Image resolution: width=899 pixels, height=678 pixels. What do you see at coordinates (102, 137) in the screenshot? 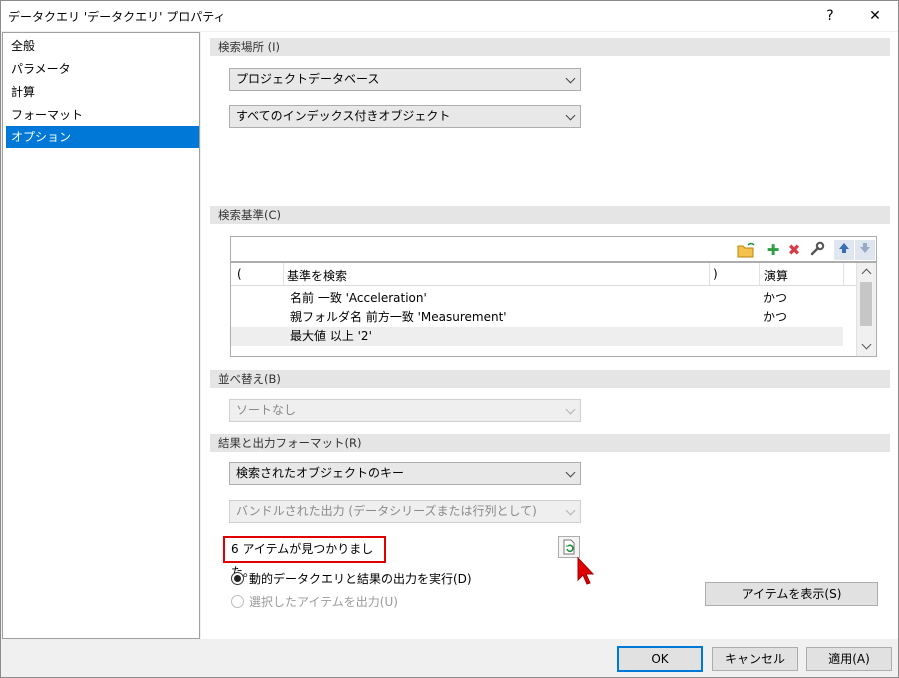
I see `sidebar-item-options: オプション` at bounding box center [102, 137].